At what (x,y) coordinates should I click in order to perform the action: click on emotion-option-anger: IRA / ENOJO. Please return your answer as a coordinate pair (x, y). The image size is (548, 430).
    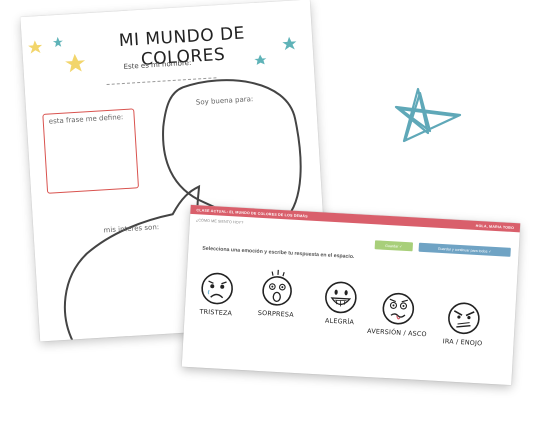
    Looking at the image, I should click on (463, 323).